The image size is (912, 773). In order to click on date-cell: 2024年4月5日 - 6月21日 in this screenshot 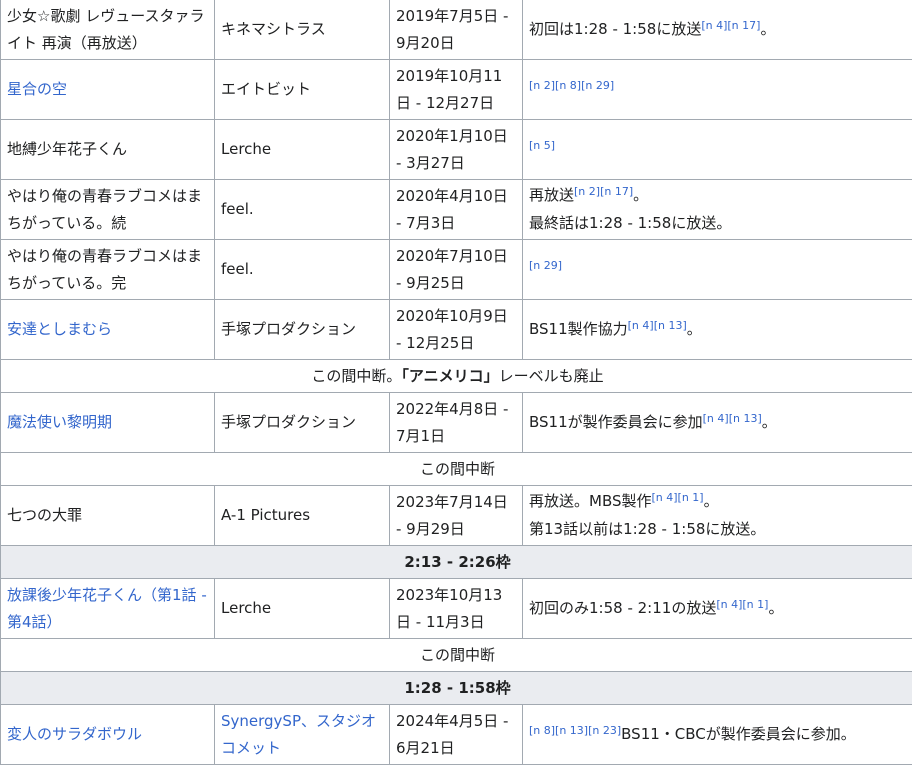, I will do `click(456, 734)`.